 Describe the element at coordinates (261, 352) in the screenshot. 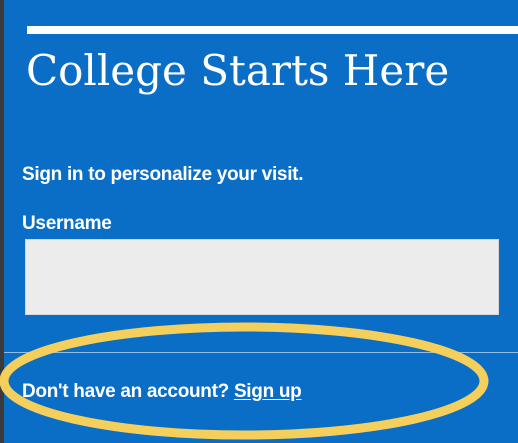

I see `divider` at that location.